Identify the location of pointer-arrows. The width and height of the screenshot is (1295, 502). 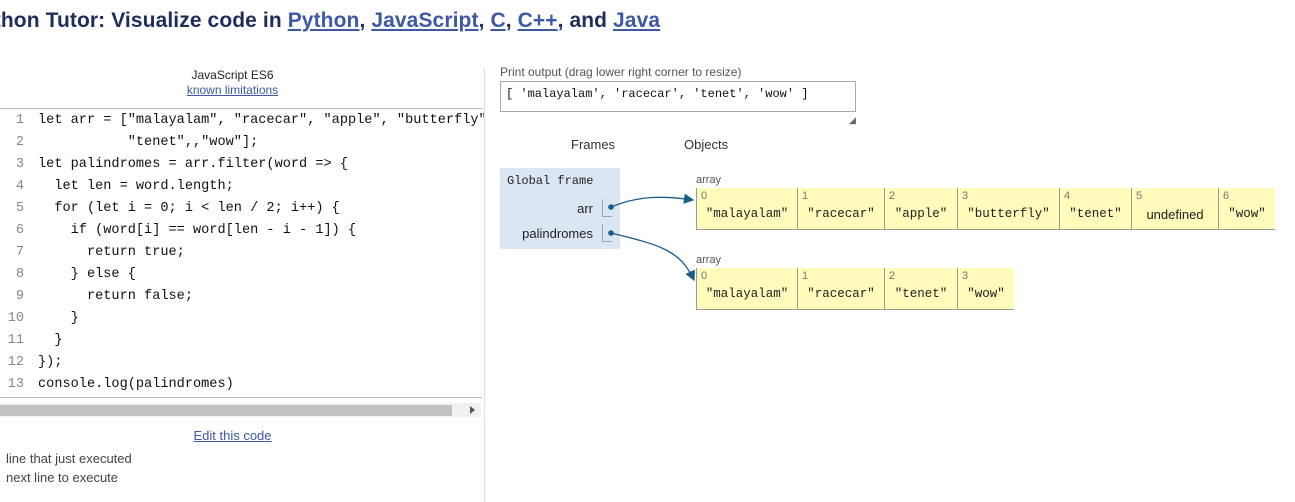
(651, 237).